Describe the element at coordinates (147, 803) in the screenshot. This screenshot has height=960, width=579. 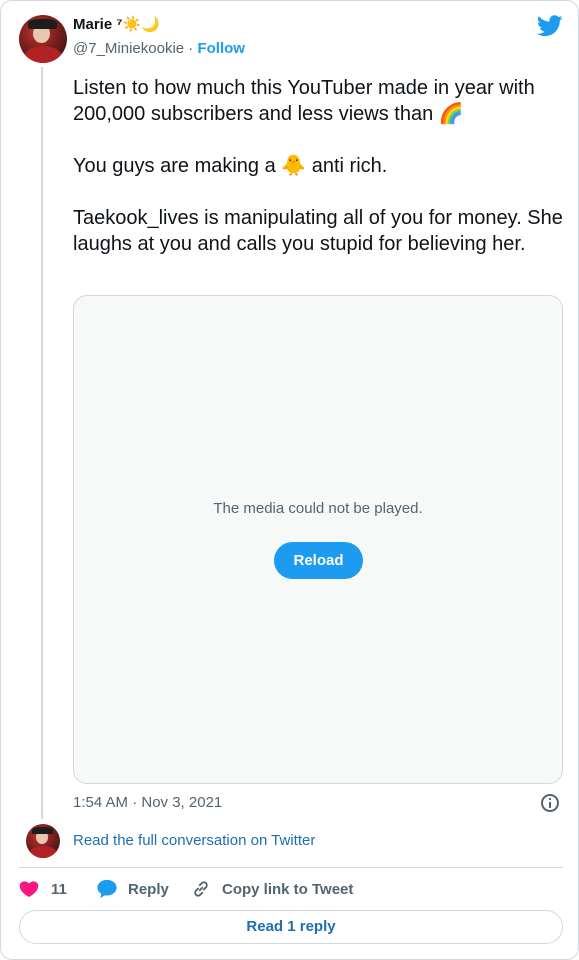
I see `tweet-timestamp: 1:54 AM · Nov 3, 2021` at that location.